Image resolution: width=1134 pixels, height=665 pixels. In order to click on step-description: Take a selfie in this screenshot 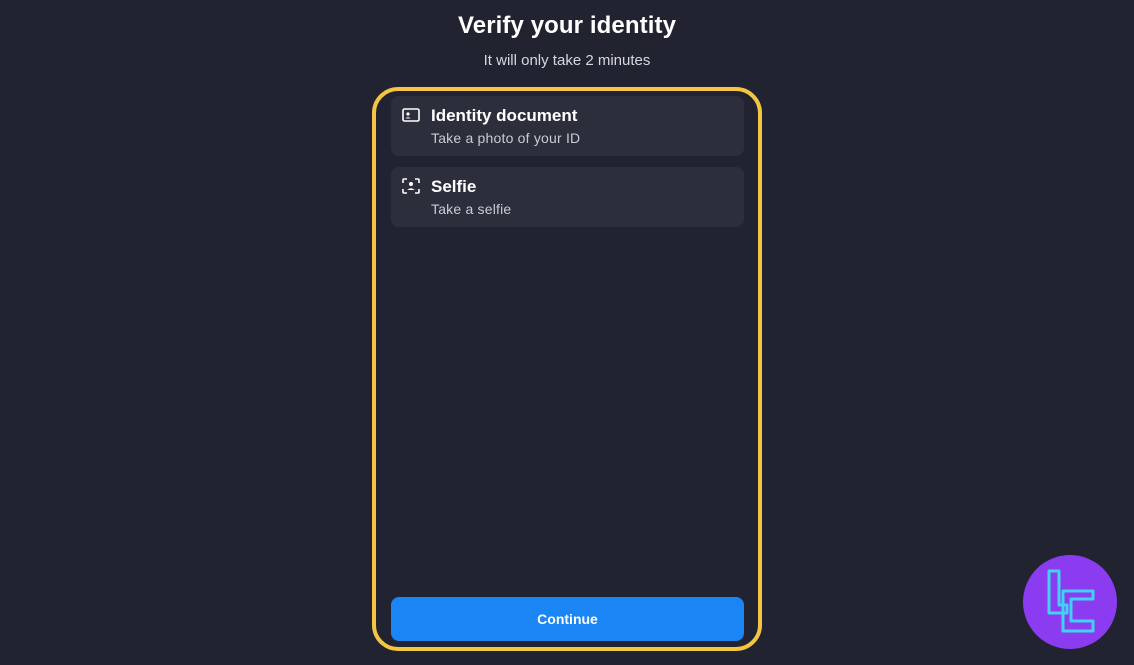, I will do `click(471, 209)`.